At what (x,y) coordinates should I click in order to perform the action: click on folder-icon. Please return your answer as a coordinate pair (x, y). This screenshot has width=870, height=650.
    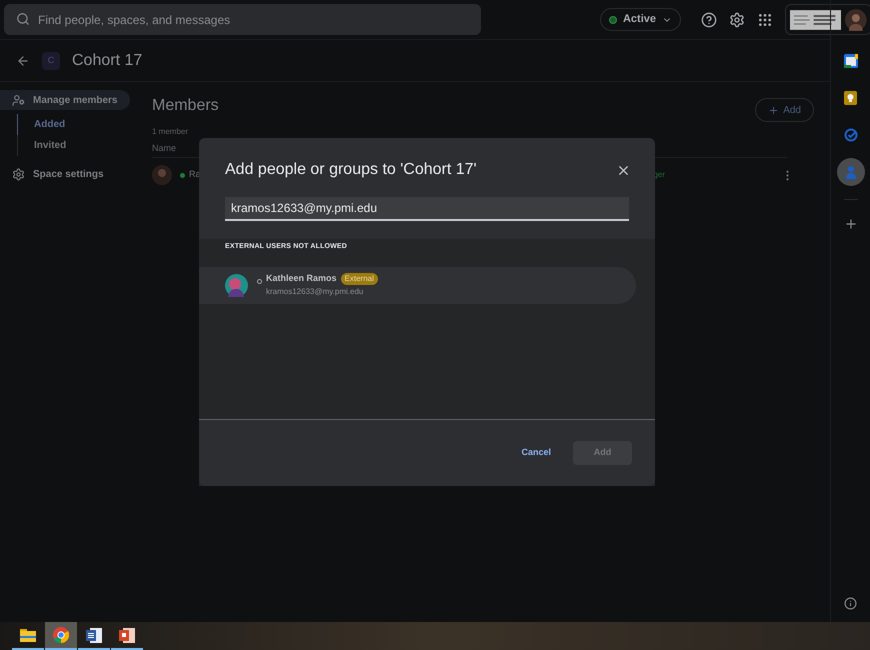
    Looking at the image, I should click on (28, 635).